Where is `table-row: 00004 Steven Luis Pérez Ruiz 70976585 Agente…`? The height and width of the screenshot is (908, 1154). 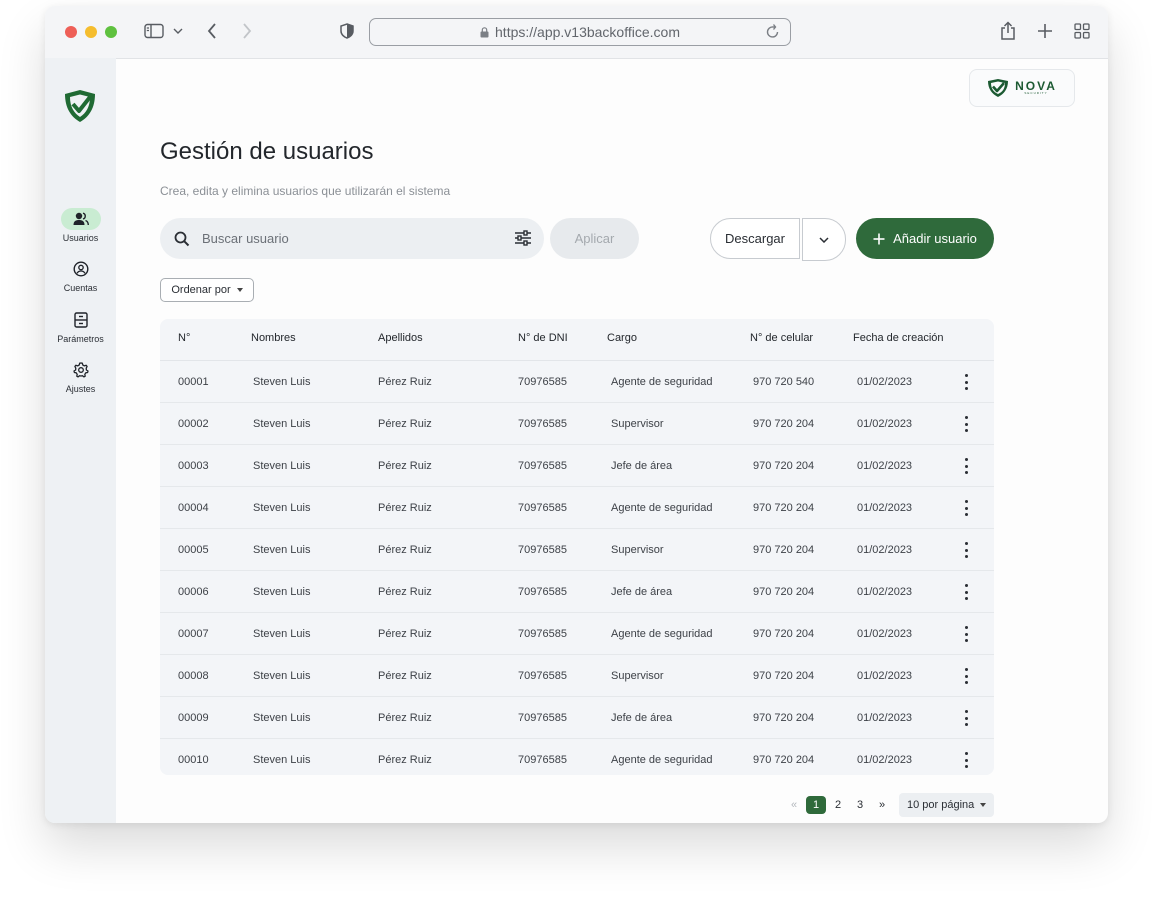 table-row: 00004 Steven Luis Pérez Ruiz 70976585 Agente… is located at coordinates (577, 508).